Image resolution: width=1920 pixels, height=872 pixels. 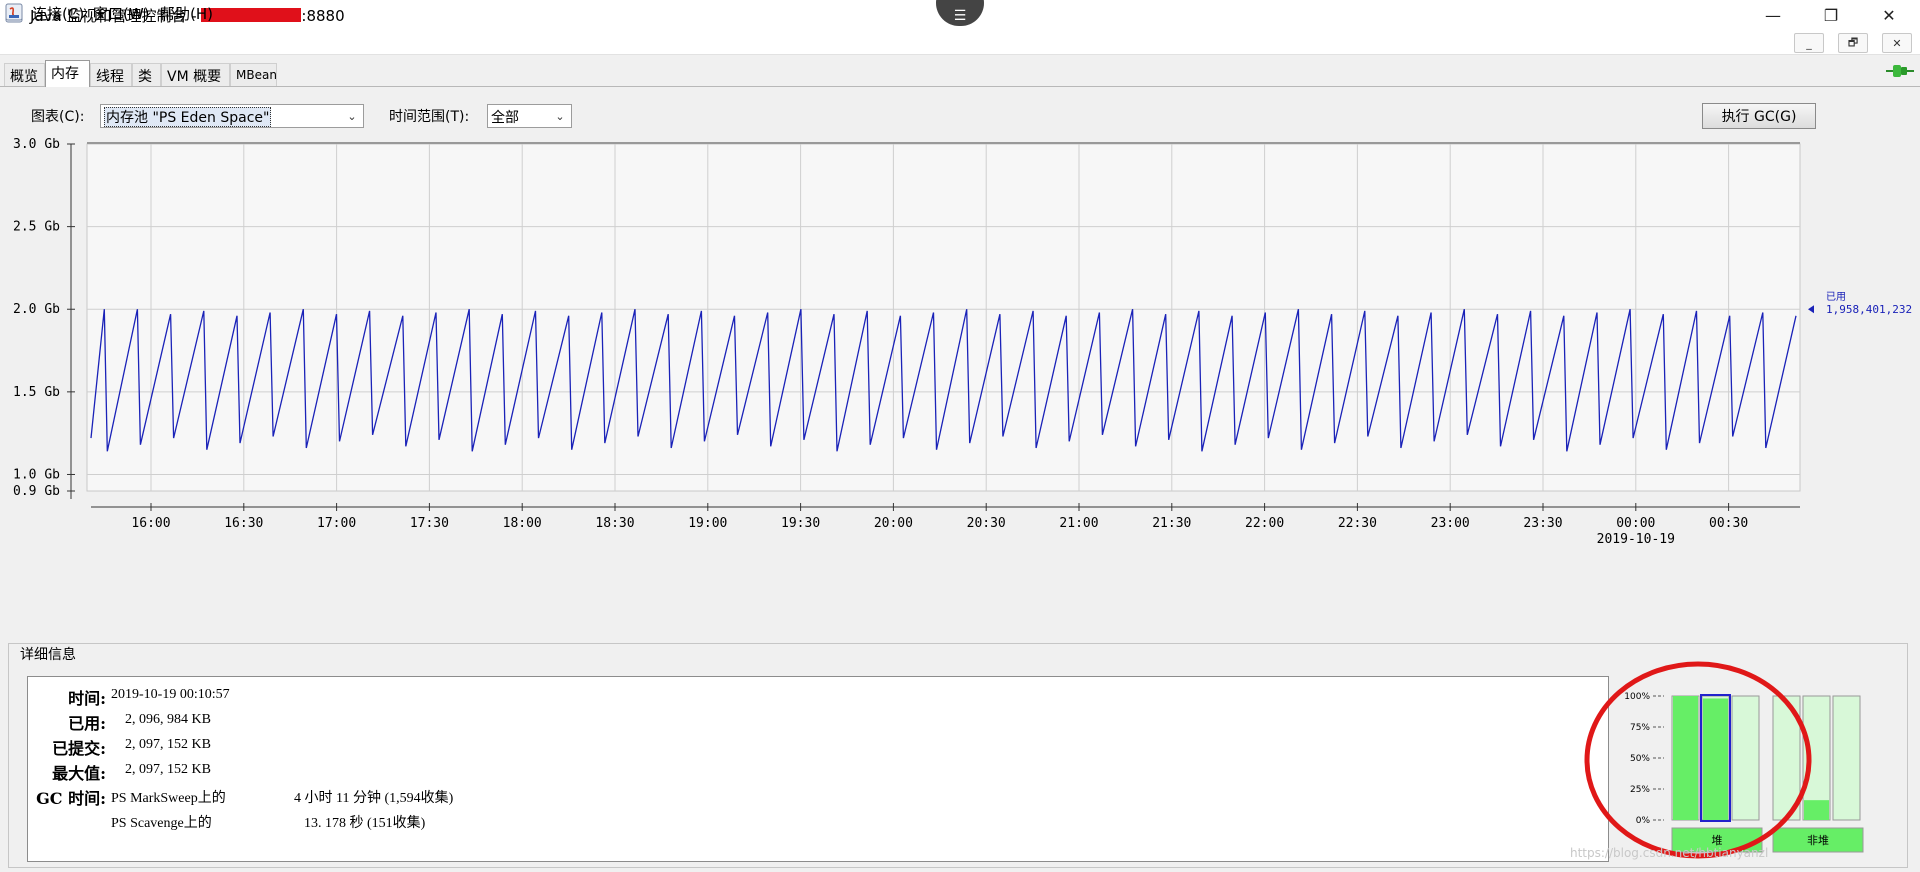 What do you see at coordinates (429, 523) in the screenshot?
I see `x-tick-label: 17:30` at bounding box center [429, 523].